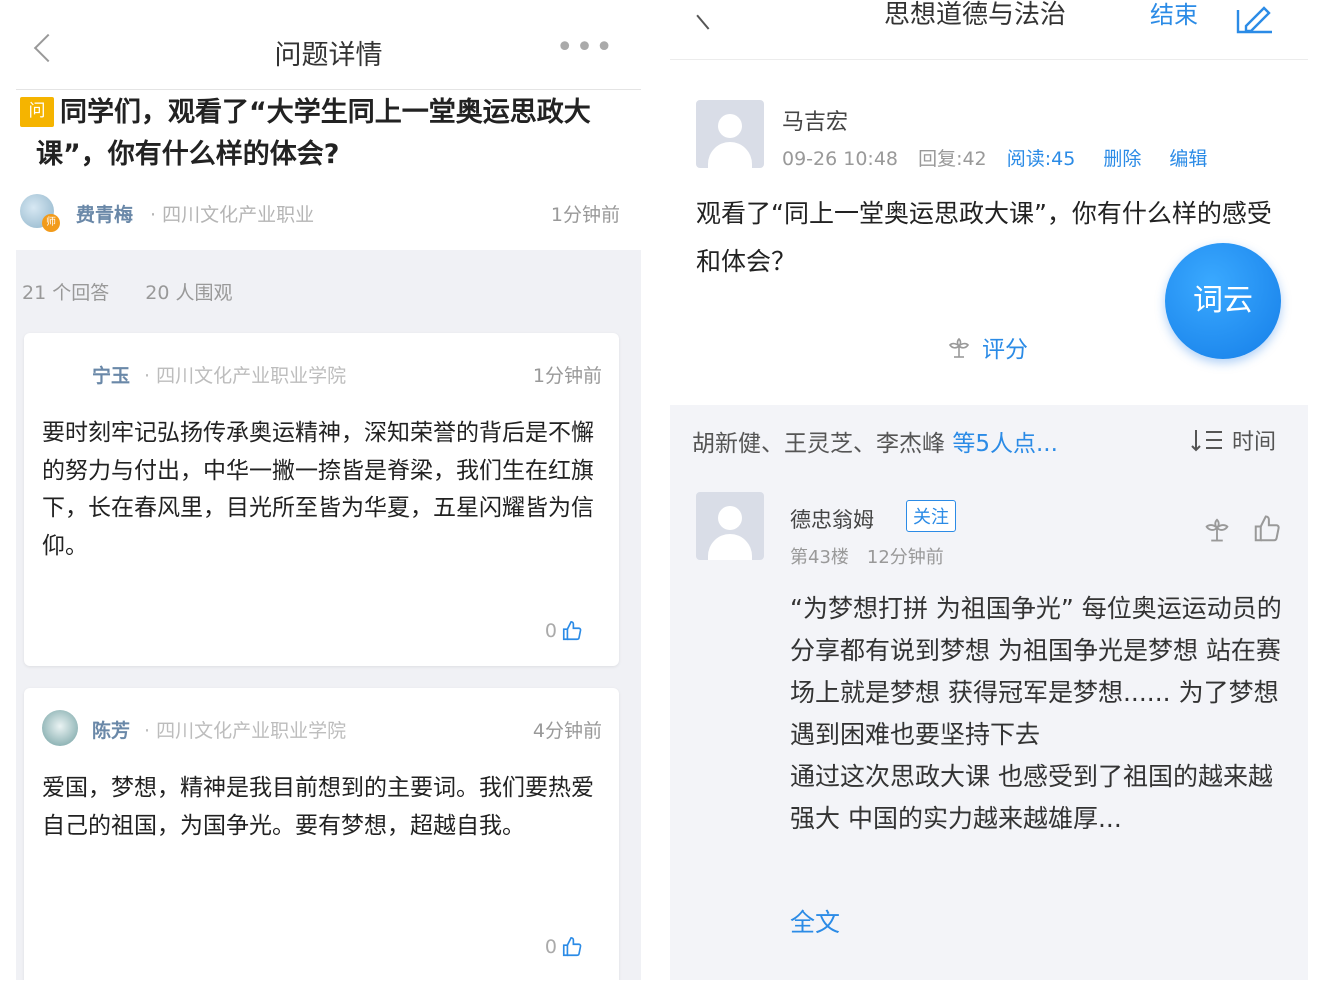  I want to click on asker-name: 费青梅, so click(104, 213).